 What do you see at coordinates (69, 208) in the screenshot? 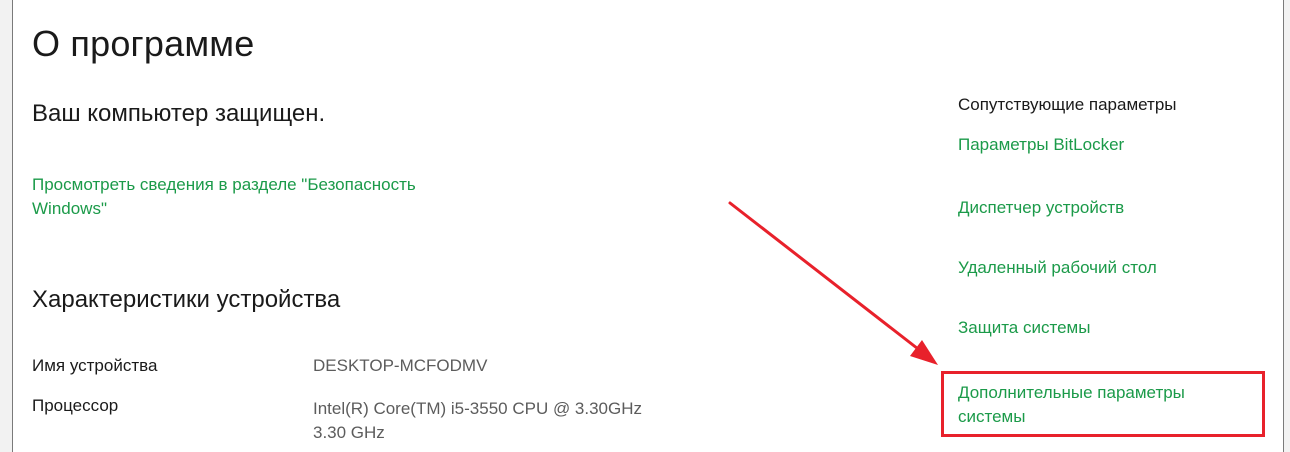
I see `windows-security-link-line2: Windows"` at bounding box center [69, 208].